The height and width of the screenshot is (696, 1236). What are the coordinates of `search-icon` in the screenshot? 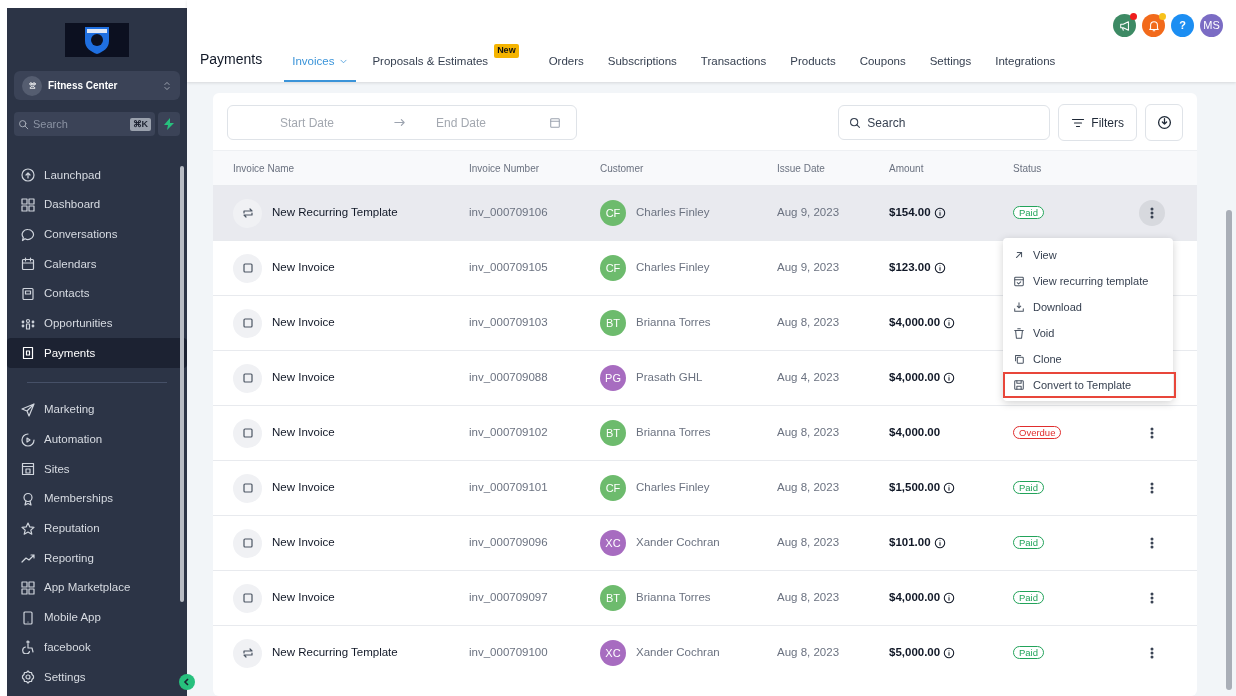 It's located at (23, 124).